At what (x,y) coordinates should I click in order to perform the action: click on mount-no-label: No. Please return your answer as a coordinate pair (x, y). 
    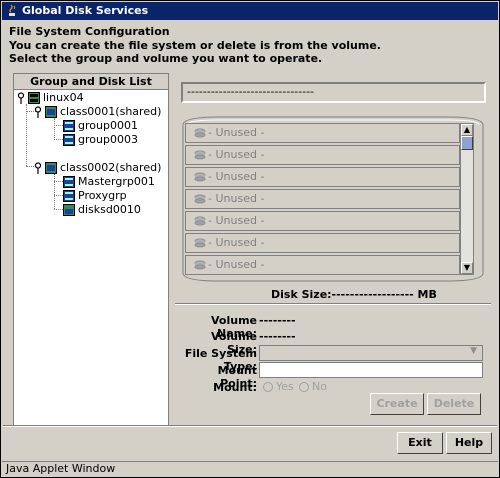
    Looking at the image, I should click on (319, 386).